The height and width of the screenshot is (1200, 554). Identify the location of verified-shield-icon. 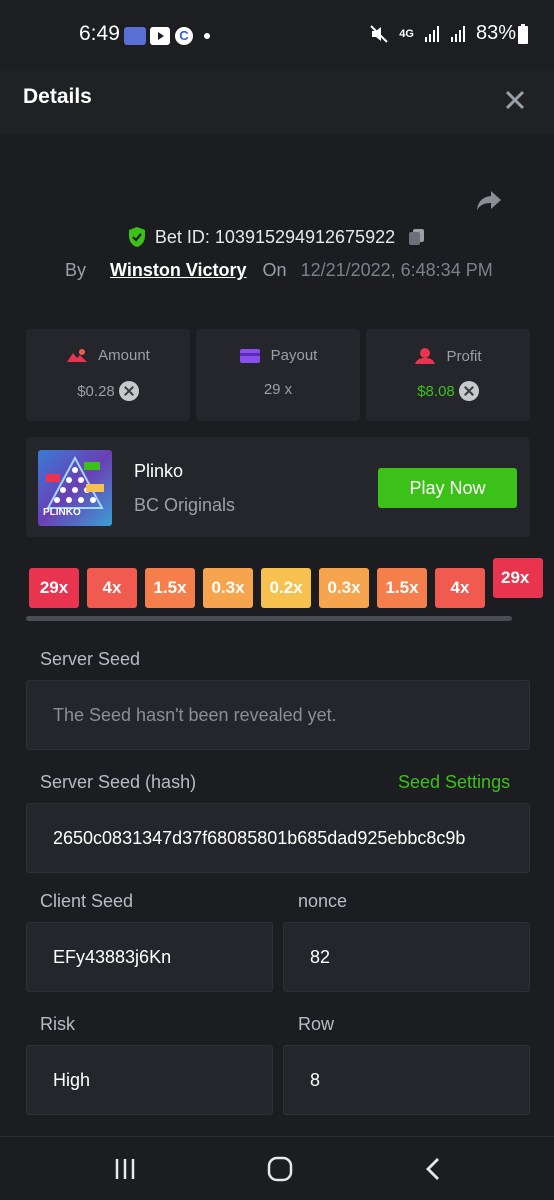
(136, 237).